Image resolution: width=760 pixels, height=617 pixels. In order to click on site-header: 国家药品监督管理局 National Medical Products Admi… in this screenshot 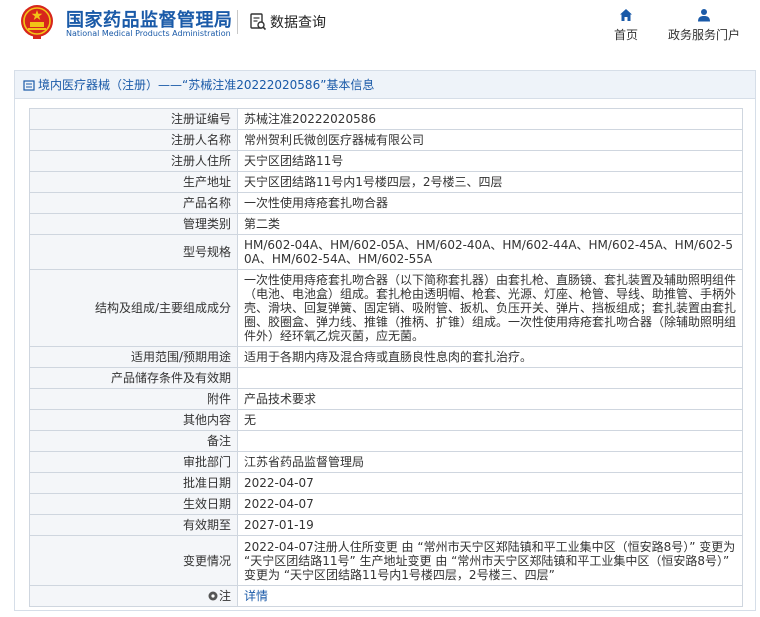, I will do `click(380, 27)`.